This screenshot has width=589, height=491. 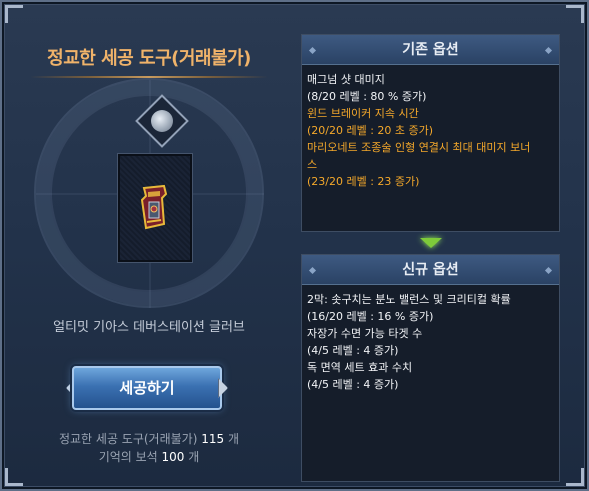 I want to click on option-line: 2막: 솟구치는 분노 밸런스 및 크리티컬 확률, so click(x=409, y=299).